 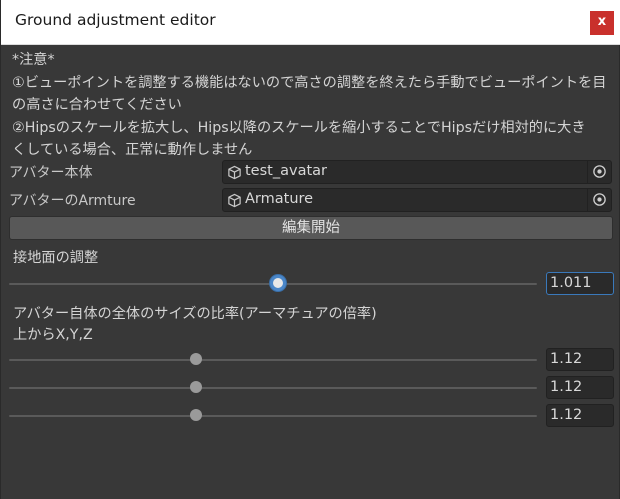 What do you see at coordinates (97, 105) in the screenshot?
I see `notice-line: の高さに合わせてください` at bounding box center [97, 105].